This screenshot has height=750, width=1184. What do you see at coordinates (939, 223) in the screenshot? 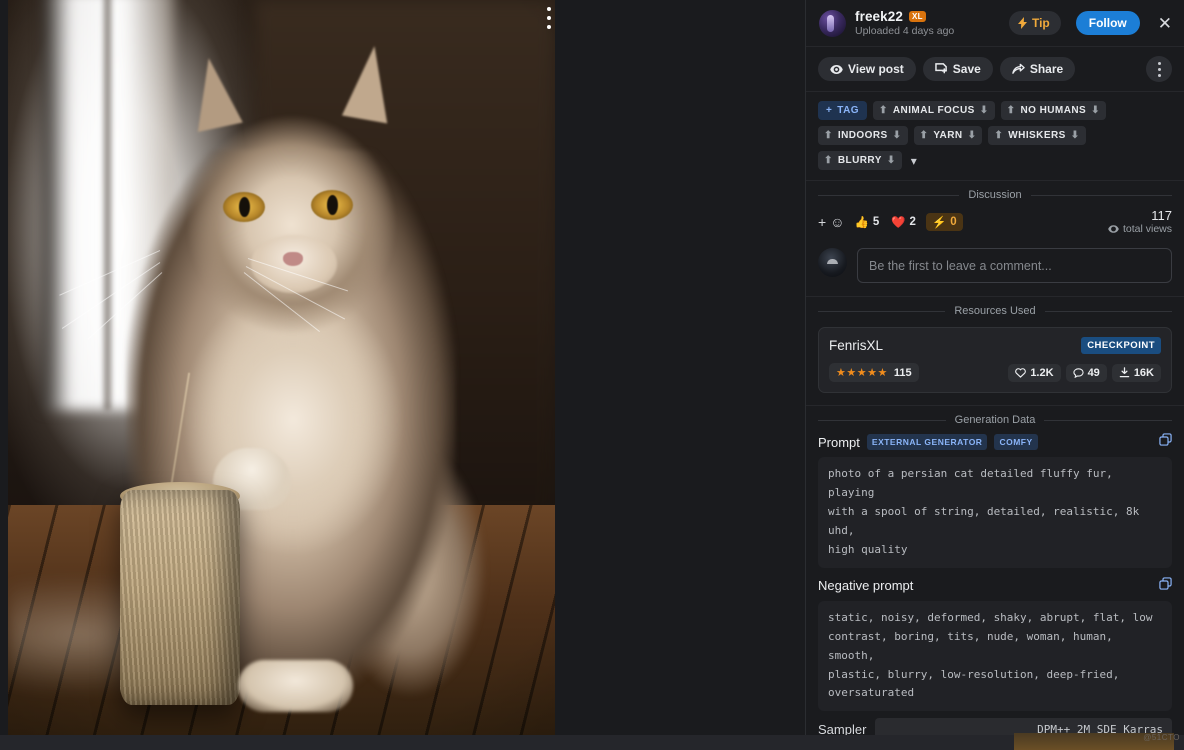
I see `lightning-icon: ⚡` at bounding box center [939, 223].